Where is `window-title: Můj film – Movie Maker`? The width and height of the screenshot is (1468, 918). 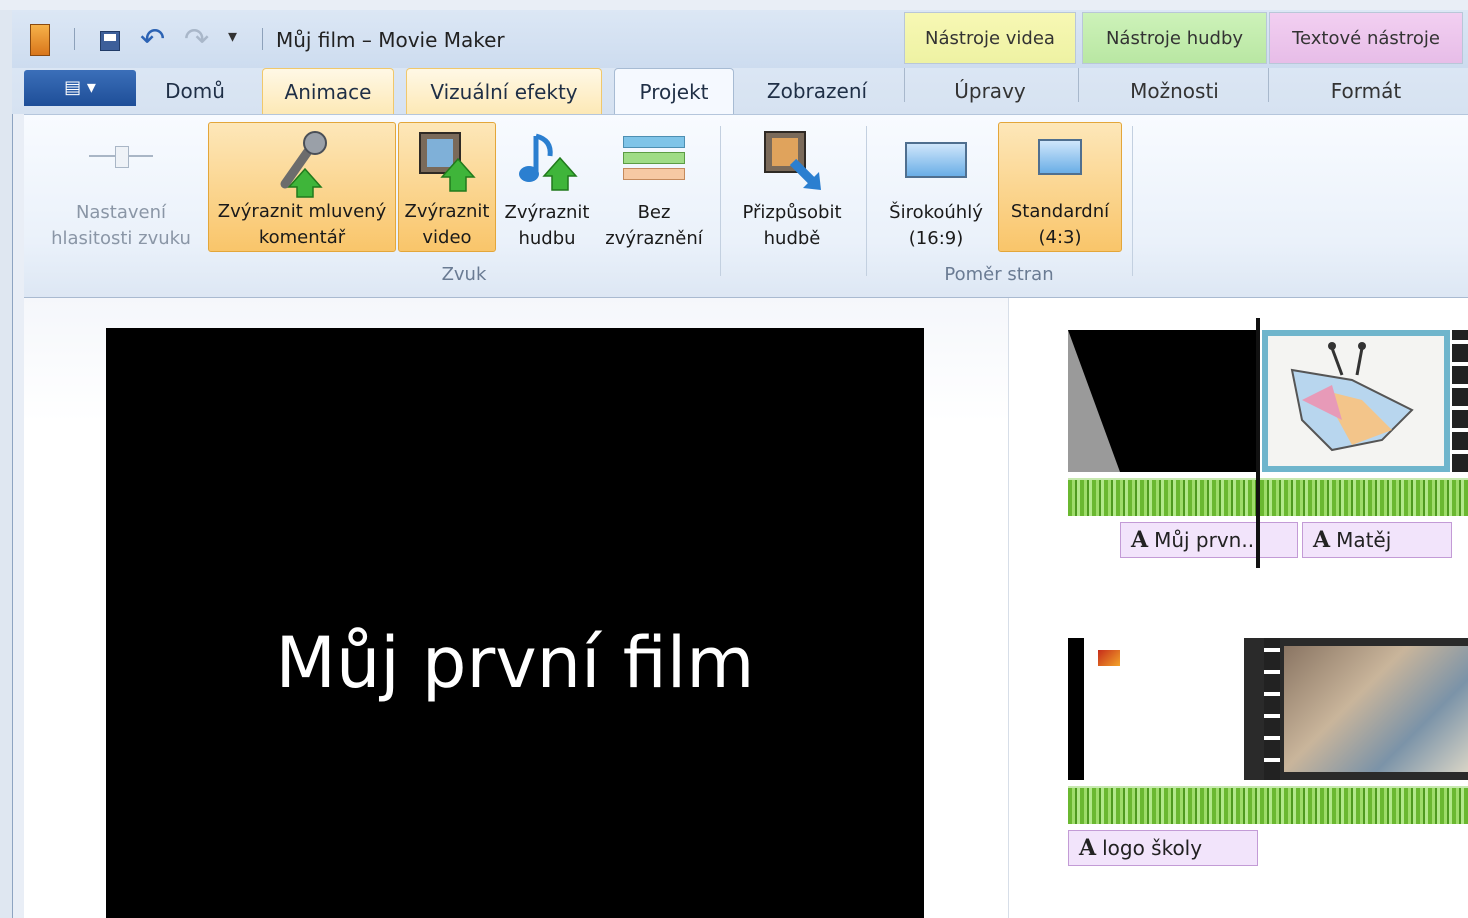 window-title: Můj film – Movie Maker is located at coordinates (390, 40).